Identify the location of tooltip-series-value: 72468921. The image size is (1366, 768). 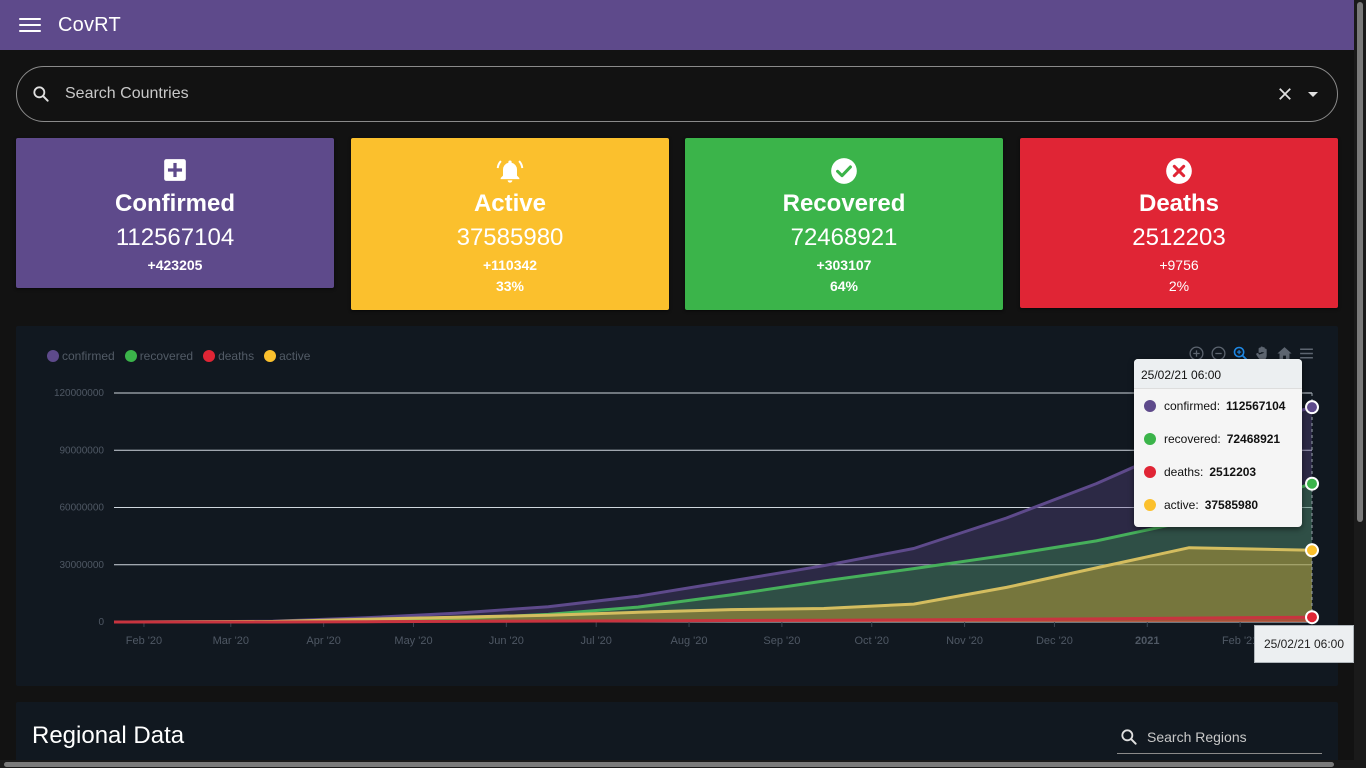
(1253, 438).